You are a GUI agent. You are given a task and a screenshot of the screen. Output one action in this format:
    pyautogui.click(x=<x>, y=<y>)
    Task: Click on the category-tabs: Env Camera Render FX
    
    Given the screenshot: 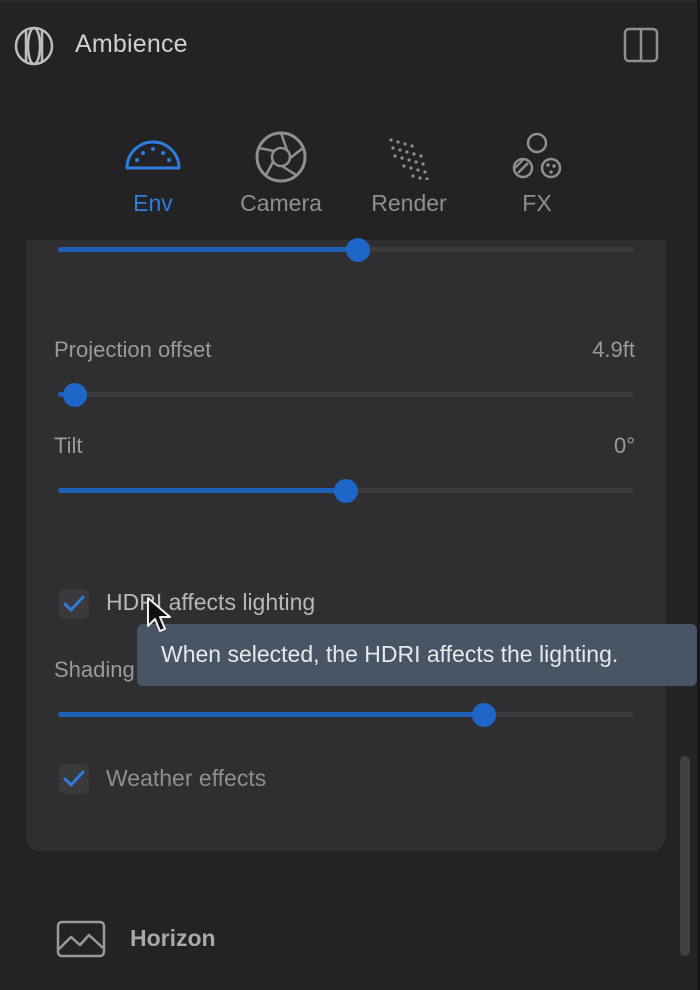 What is the action you would take?
    pyautogui.click(x=350, y=175)
    